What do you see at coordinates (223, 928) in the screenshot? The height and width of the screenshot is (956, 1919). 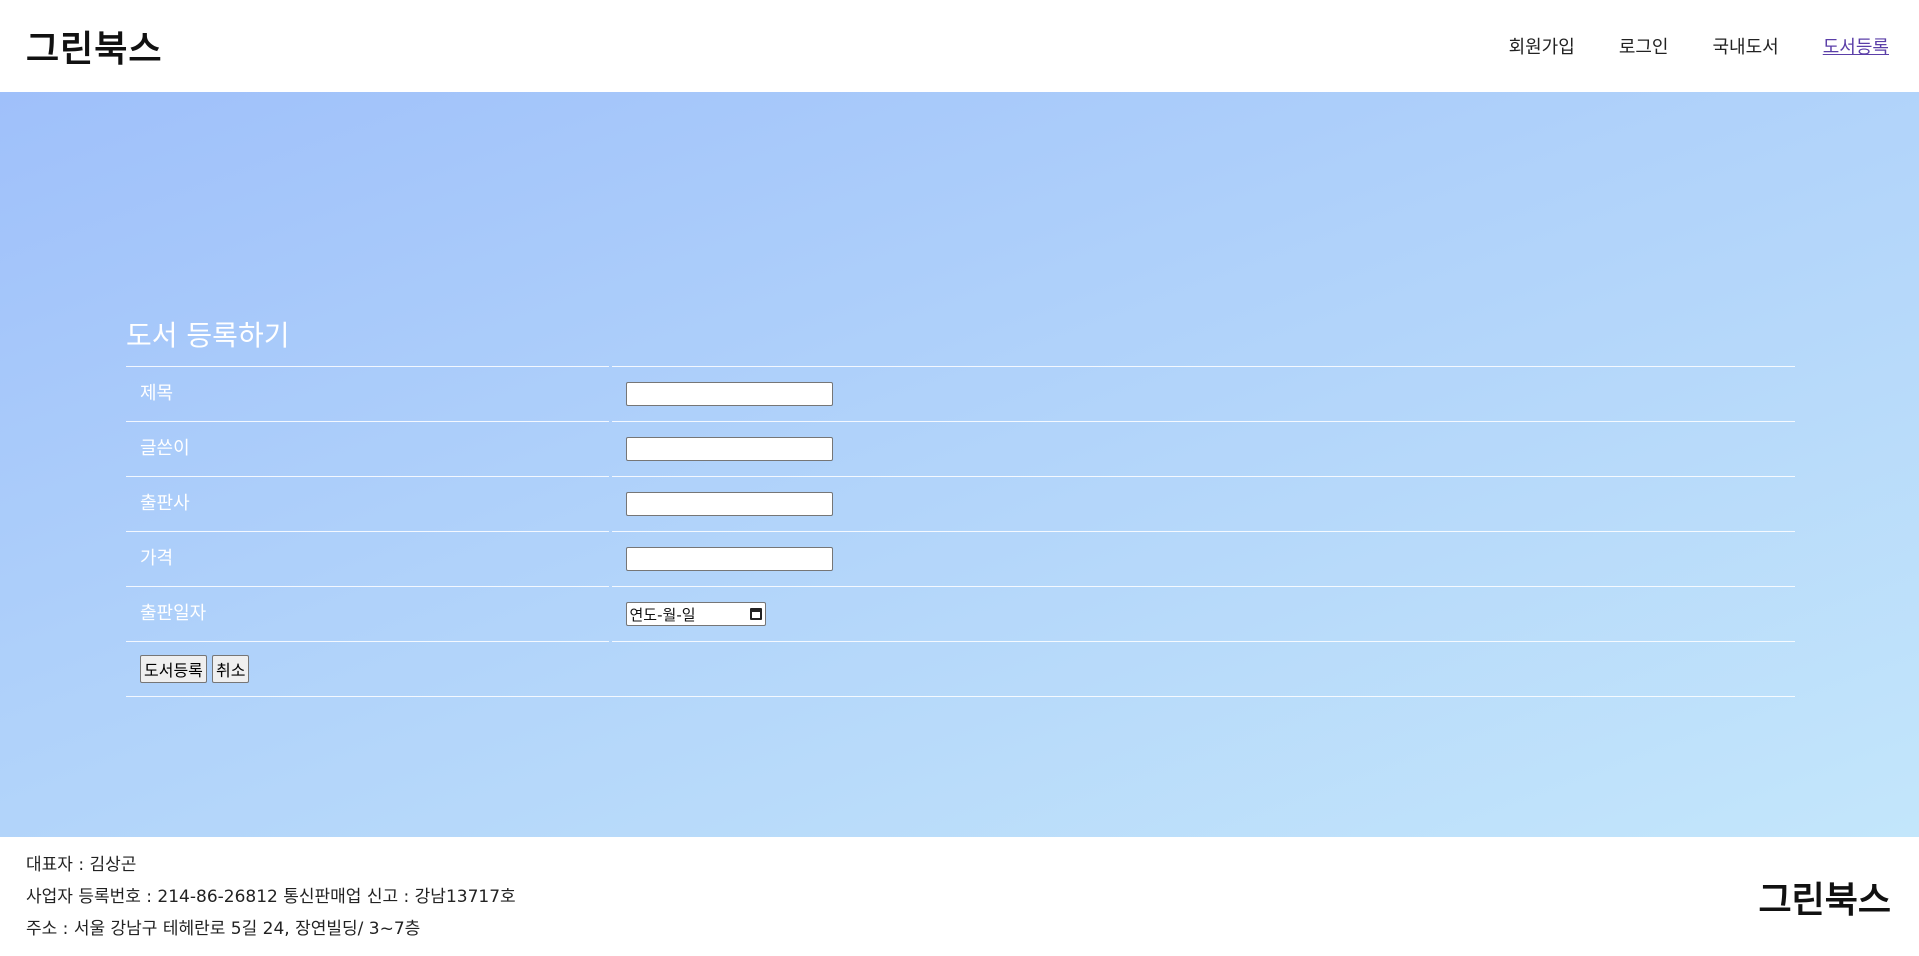 I see `footer-address: 주소 : 서울 강남구 테헤란로 5길 24, 장연빌딩/ 3~7층` at bounding box center [223, 928].